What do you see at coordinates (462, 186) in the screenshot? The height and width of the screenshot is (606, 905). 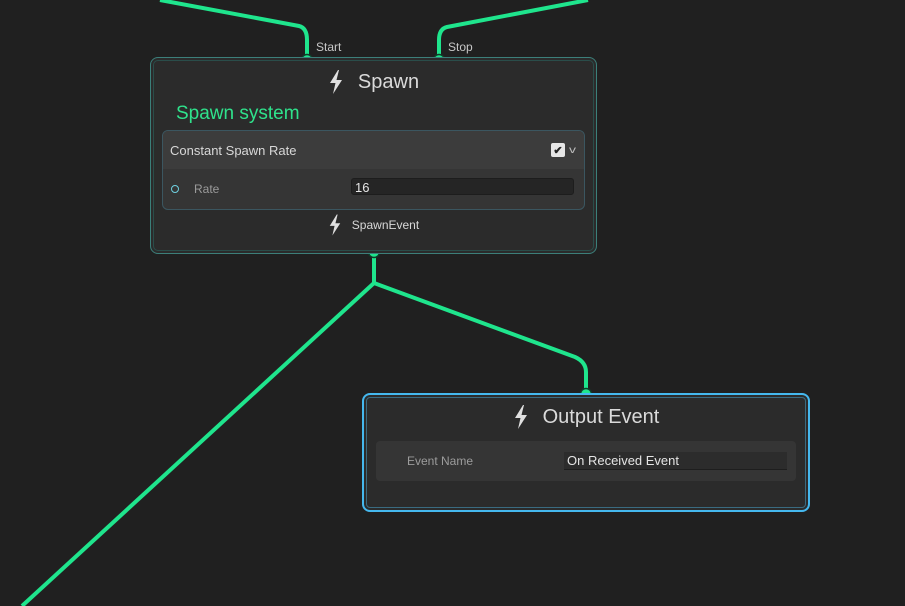 I see `rate-input: 16` at bounding box center [462, 186].